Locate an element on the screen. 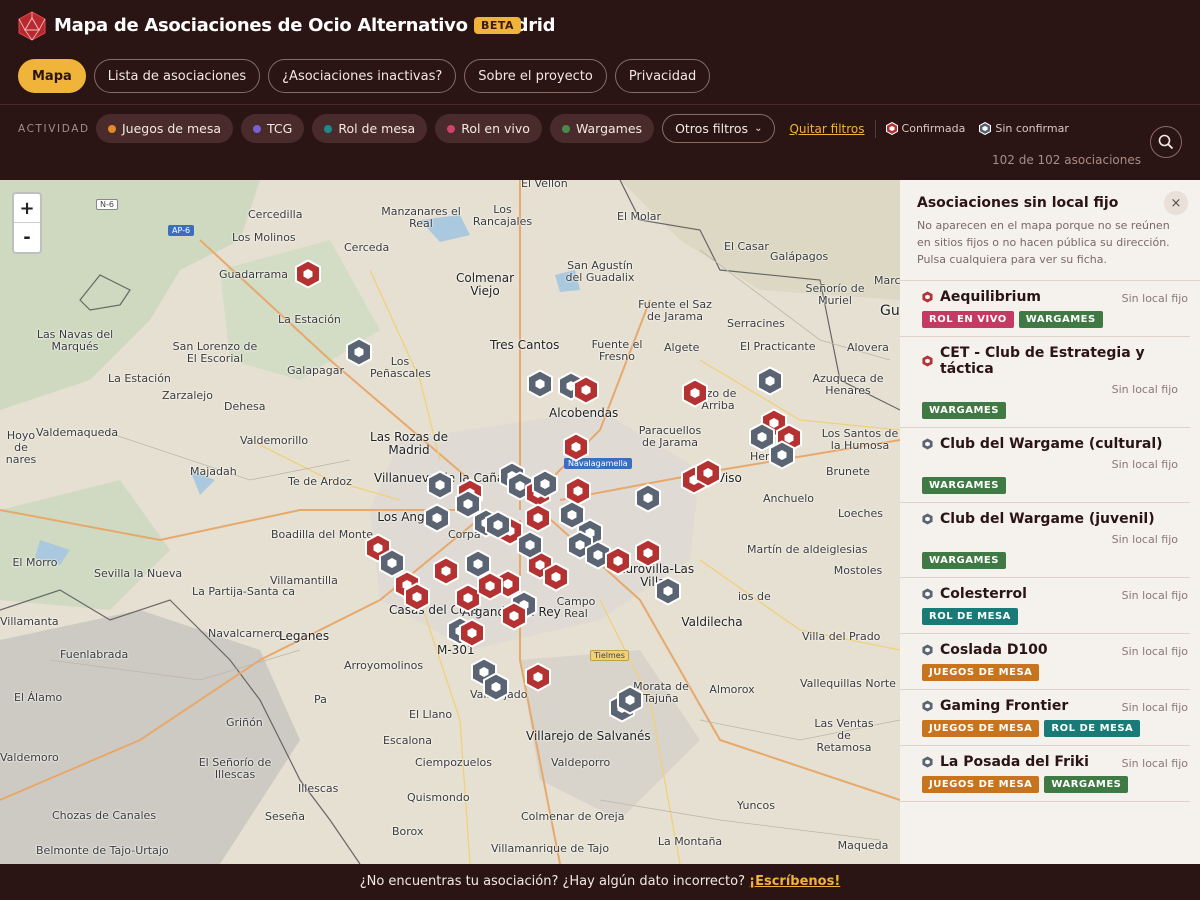  panel-title: Asociaciones sin local fijo is located at coordinates (1018, 203).